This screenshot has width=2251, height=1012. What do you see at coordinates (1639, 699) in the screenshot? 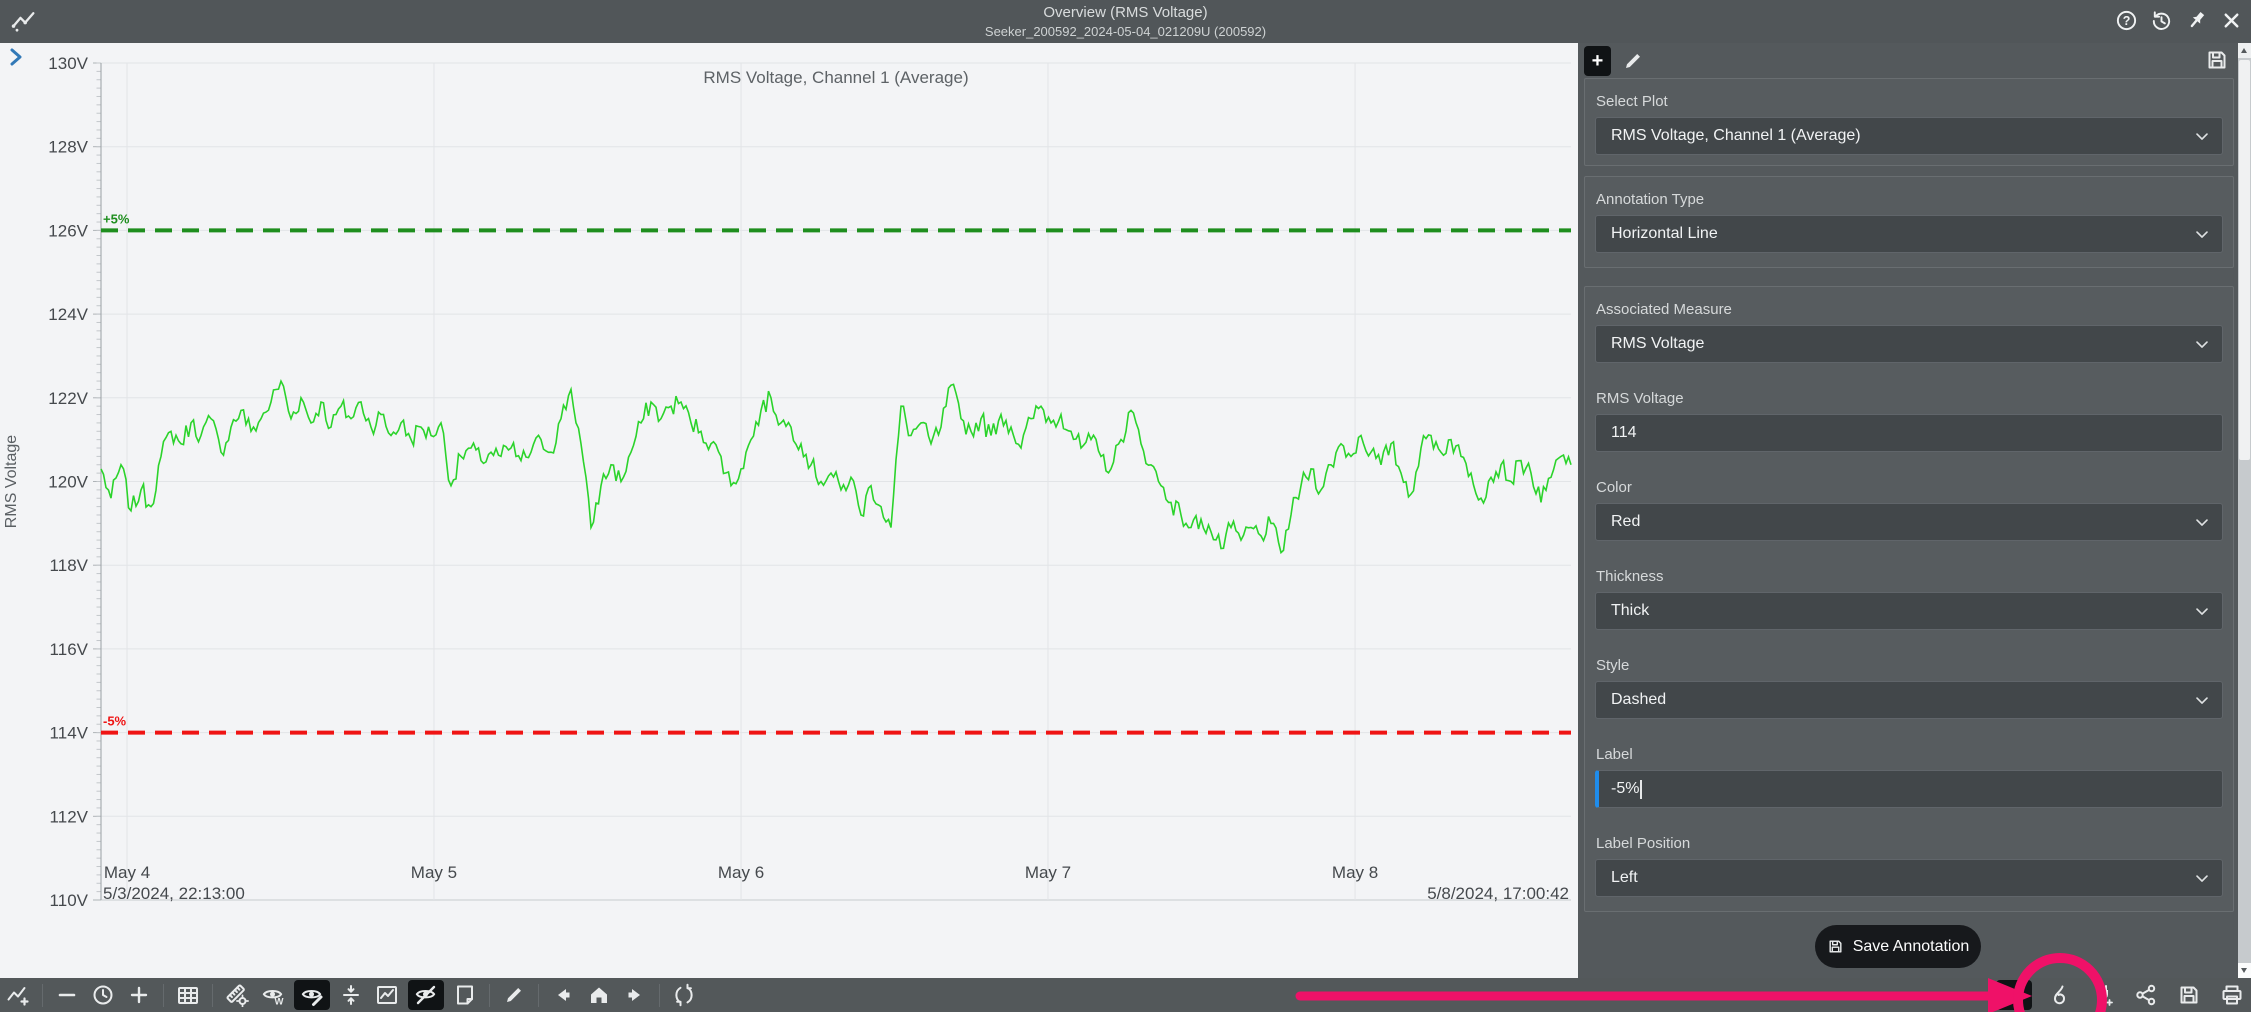
I see `field-value: Dashed` at bounding box center [1639, 699].